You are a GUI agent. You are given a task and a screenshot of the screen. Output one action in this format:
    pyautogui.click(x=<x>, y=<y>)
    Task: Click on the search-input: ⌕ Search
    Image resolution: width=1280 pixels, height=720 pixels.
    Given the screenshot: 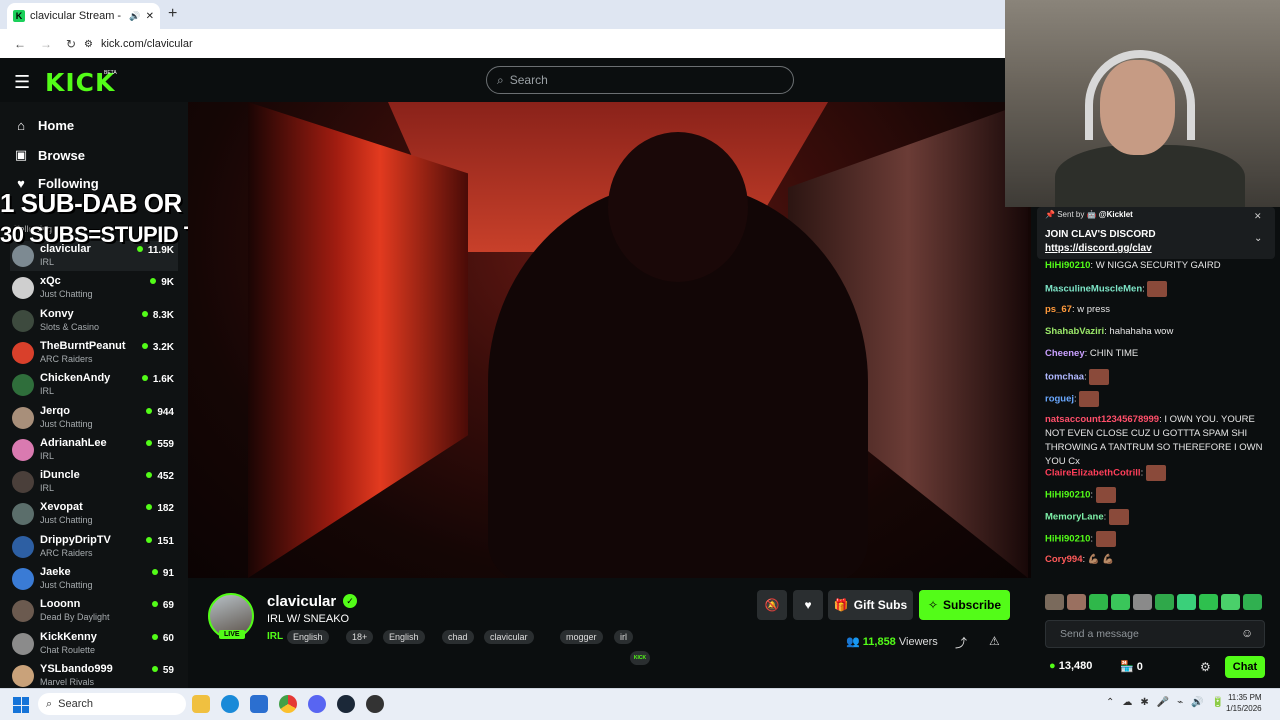 What is the action you would take?
    pyautogui.click(x=640, y=80)
    